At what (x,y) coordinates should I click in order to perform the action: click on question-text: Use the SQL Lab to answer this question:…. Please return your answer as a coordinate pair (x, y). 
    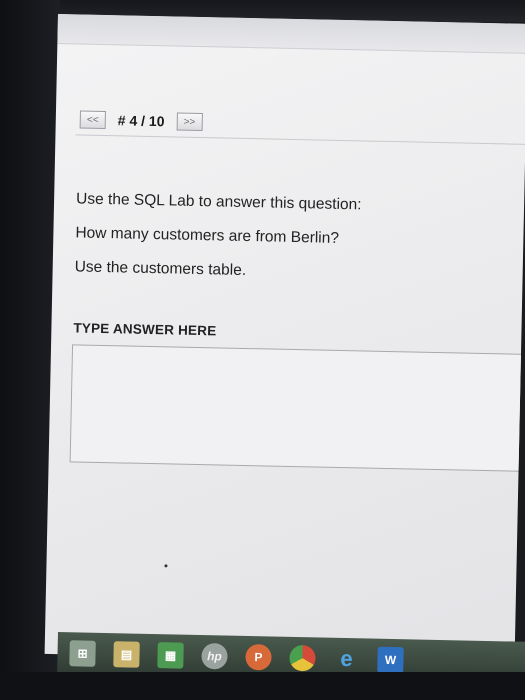
    Looking at the image, I should click on (285, 245).